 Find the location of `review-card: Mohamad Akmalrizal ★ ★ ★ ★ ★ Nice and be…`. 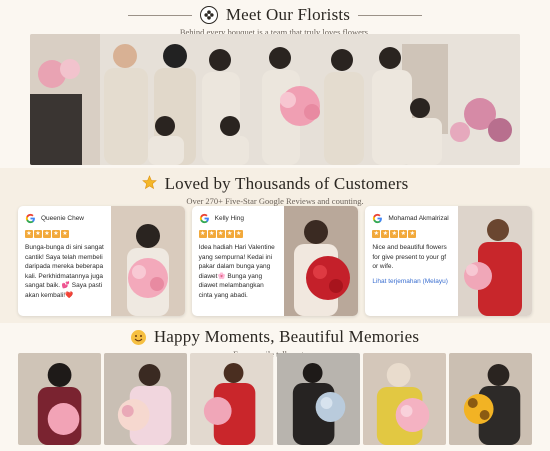

review-card: Mohamad Akmalrizal ★ ★ ★ ★ ★ Nice and be… is located at coordinates (449, 261).